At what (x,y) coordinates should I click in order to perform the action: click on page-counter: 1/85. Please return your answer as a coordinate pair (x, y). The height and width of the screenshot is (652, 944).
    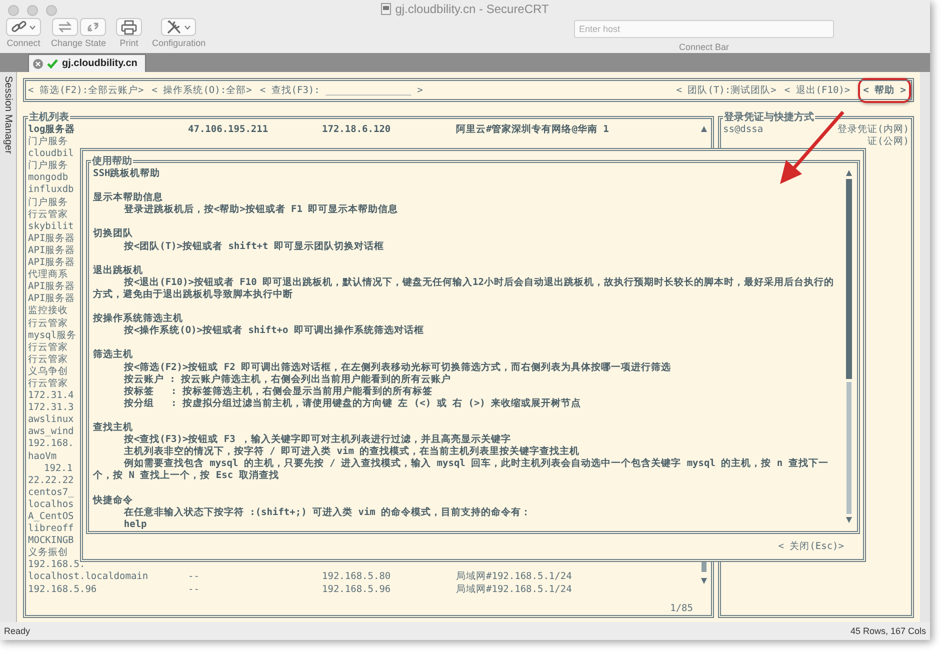
    Looking at the image, I should click on (681, 609).